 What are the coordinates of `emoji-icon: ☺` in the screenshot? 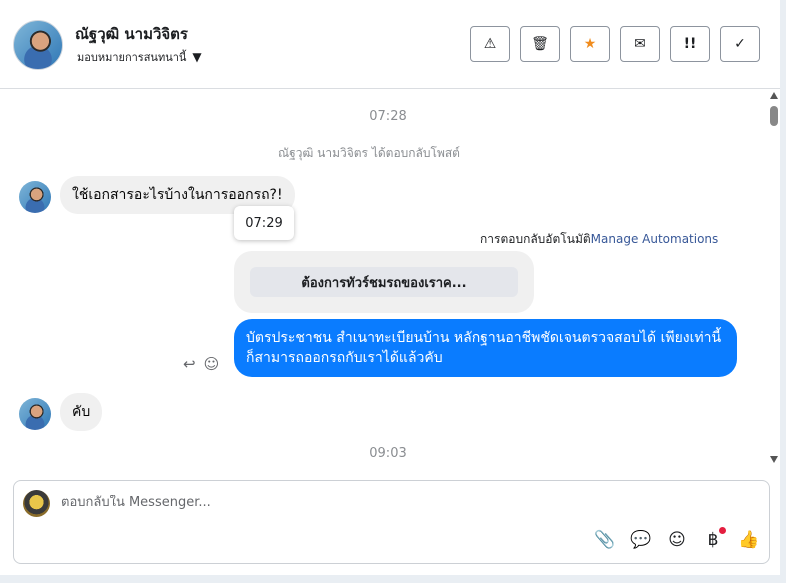 It's located at (677, 540).